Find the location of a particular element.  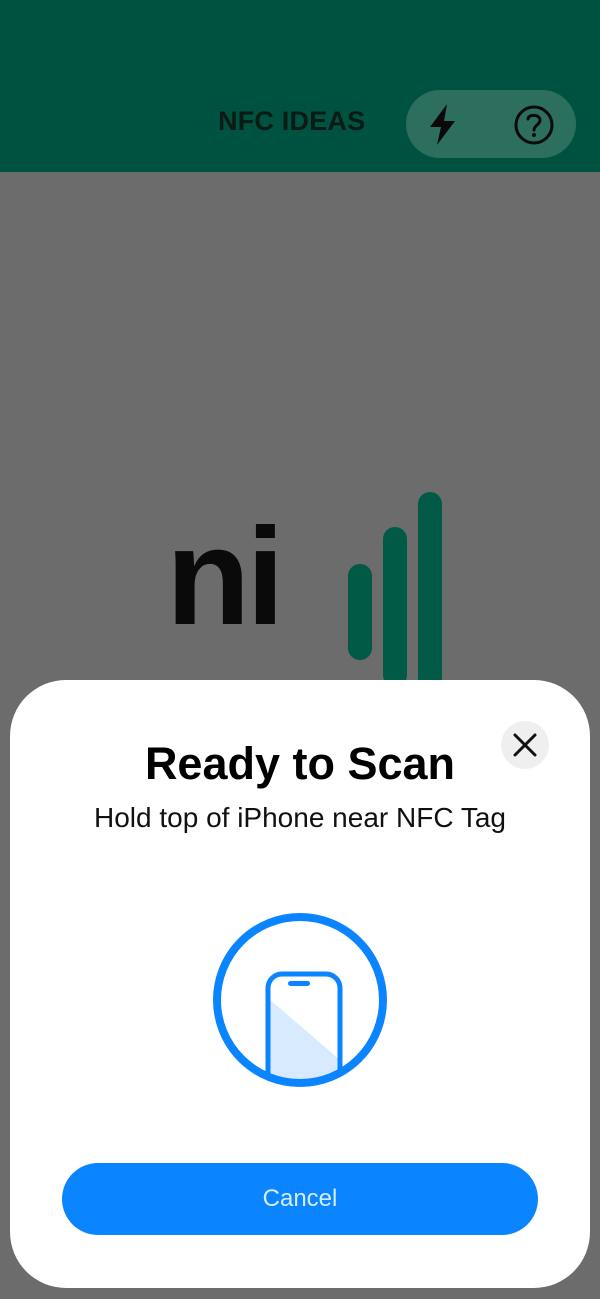

phone-scan-icon is located at coordinates (300, 1000).